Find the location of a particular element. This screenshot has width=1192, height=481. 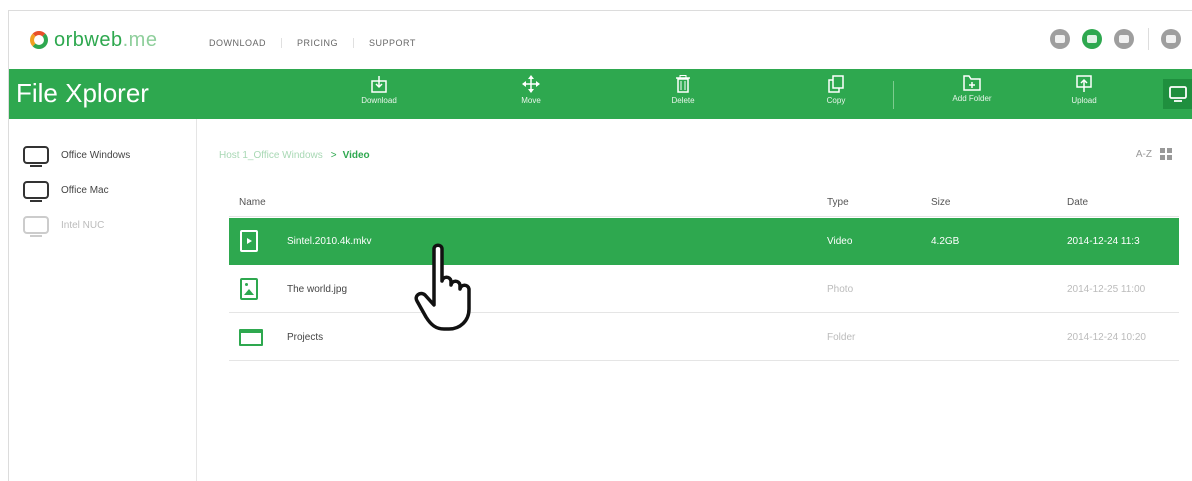

delete-button: Delete is located at coordinates (683, 90).